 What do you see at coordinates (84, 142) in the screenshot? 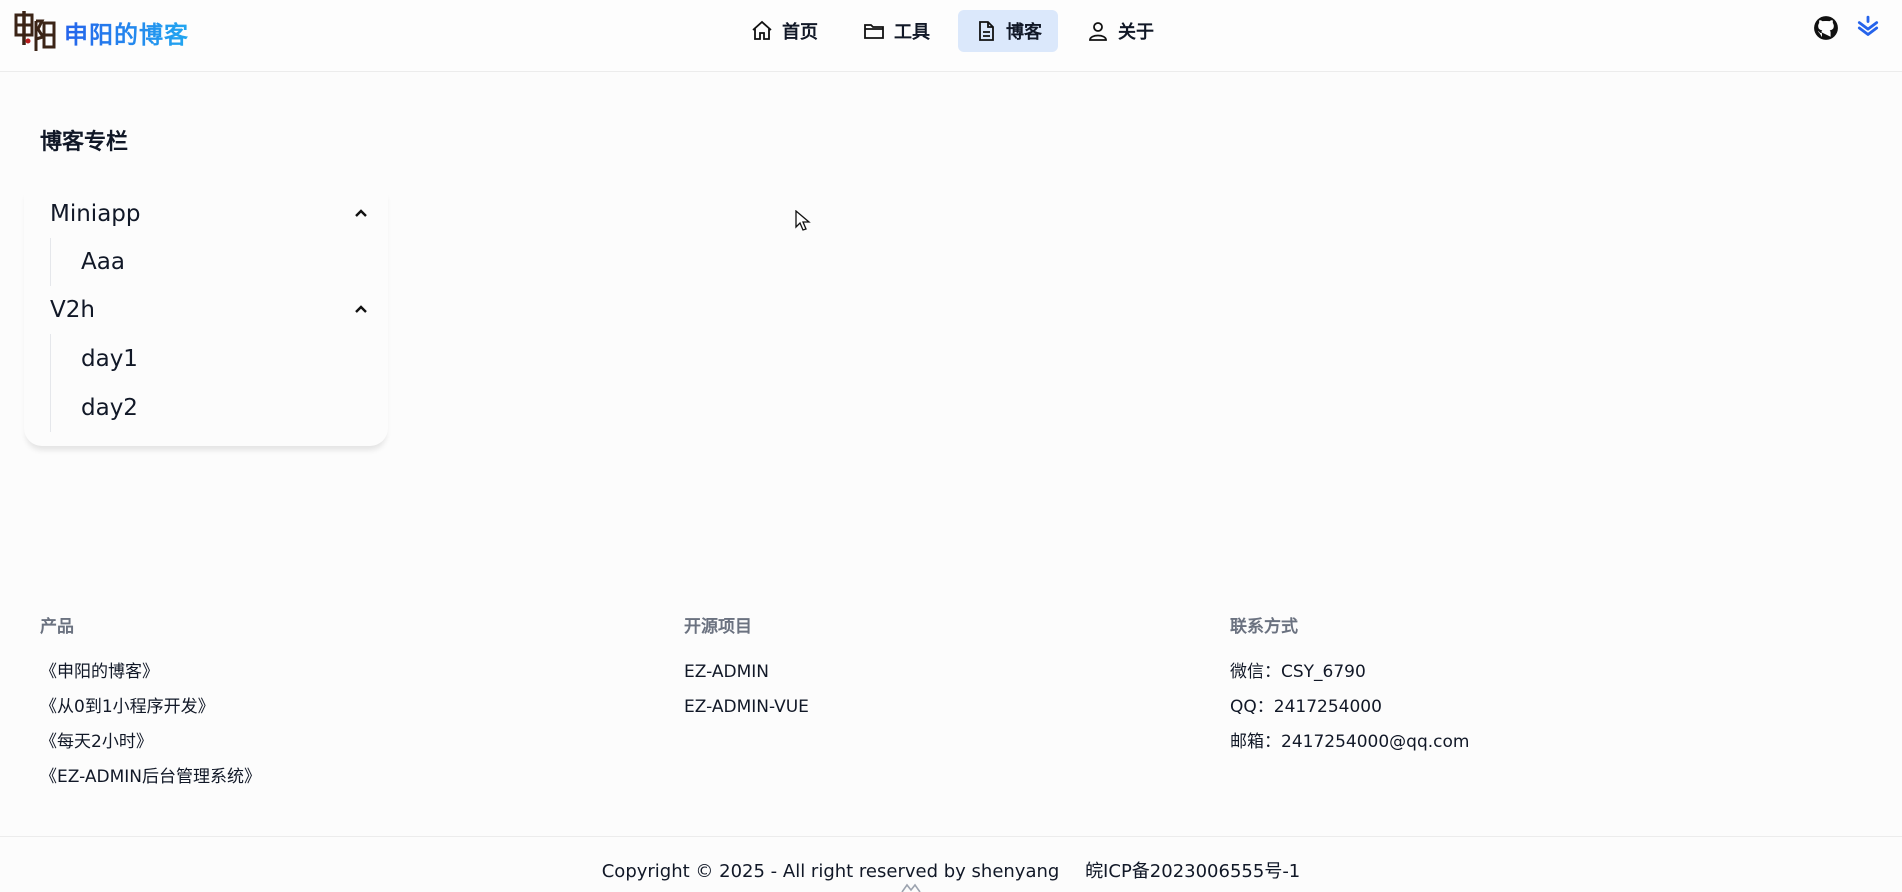
I see `section-title: 博客专栏` at bounding box center [84, 142].